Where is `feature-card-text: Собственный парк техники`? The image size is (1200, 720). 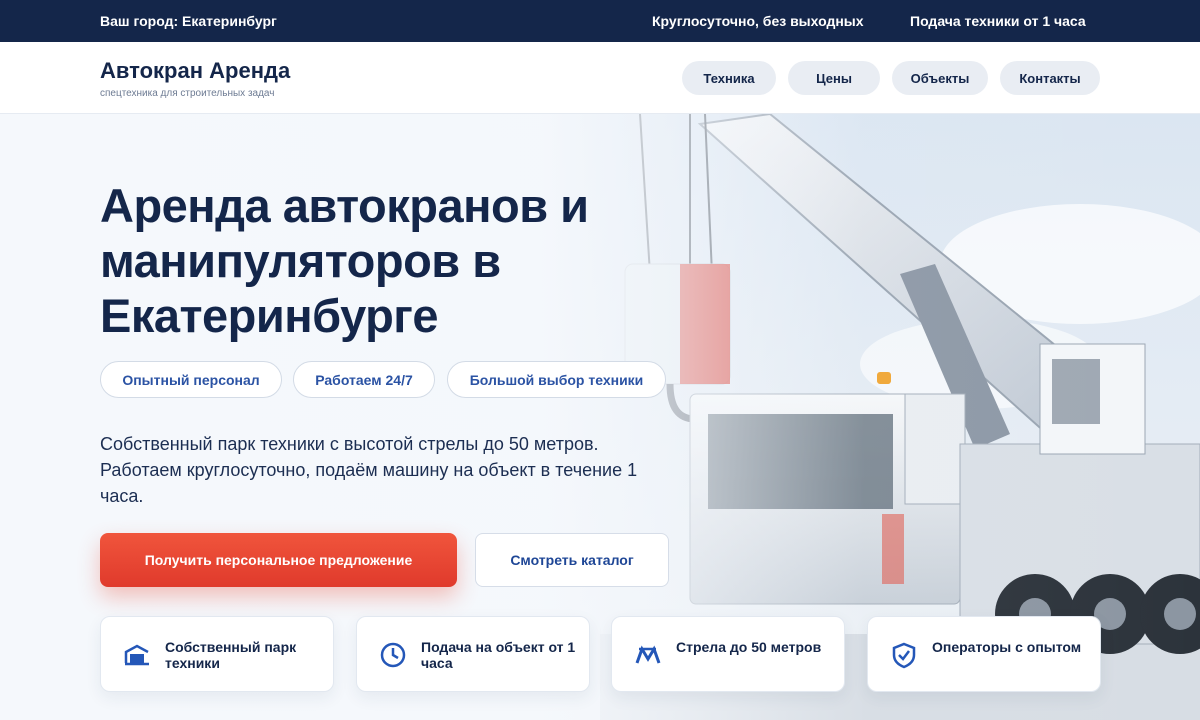
feature-card-text: Собственный парк техники is located at coordinates (231, 655).